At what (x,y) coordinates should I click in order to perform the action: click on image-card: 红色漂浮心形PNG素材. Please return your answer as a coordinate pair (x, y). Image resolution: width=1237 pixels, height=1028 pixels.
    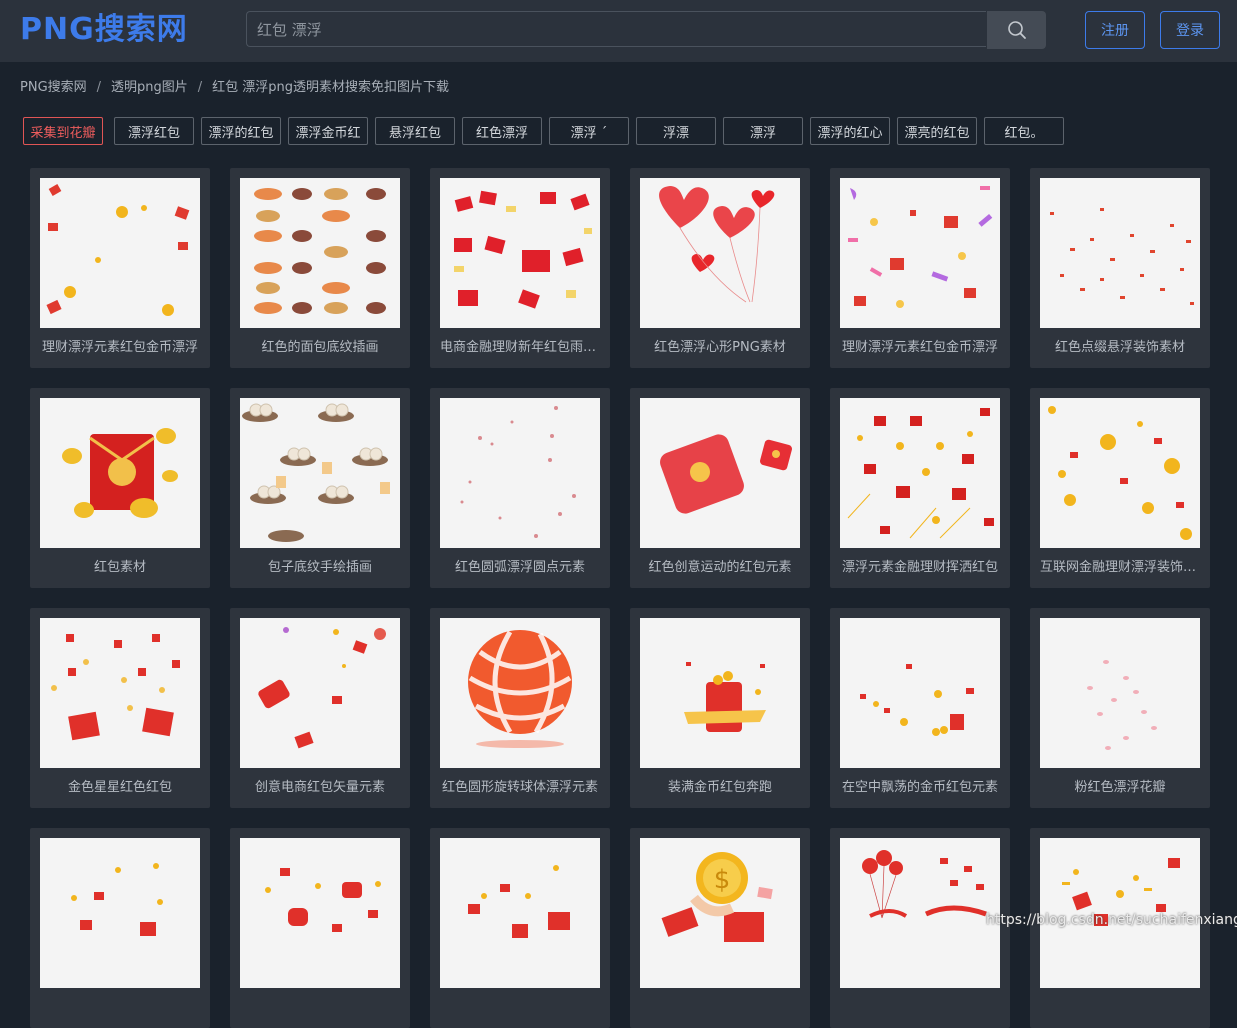
    Looking at the image, I should click on (720, 268).